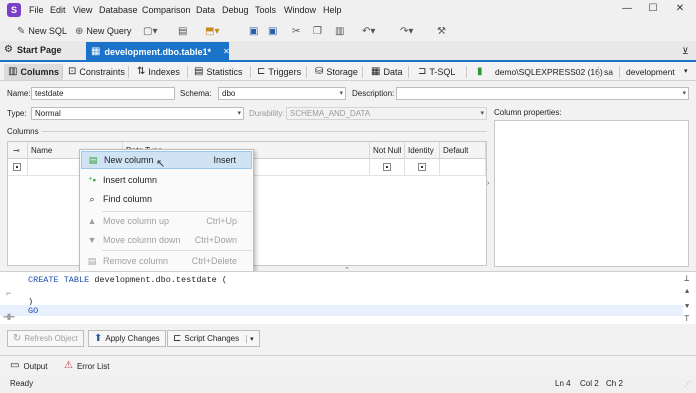 Image resolution: width=696 pixels, height=393 pixels. I want to click on minimize-button: —, so click(627, 10).